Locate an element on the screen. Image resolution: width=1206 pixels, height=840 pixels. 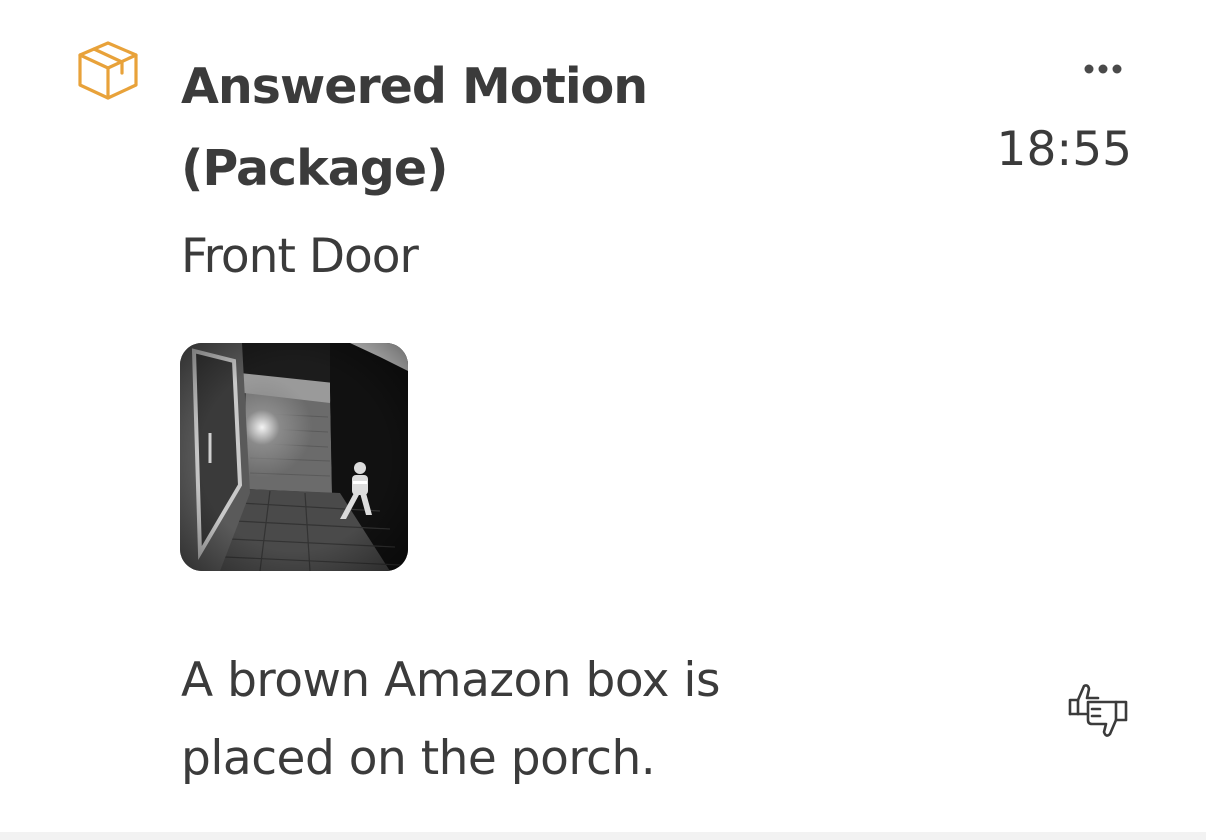
divider is located at coordinates (603, 836).